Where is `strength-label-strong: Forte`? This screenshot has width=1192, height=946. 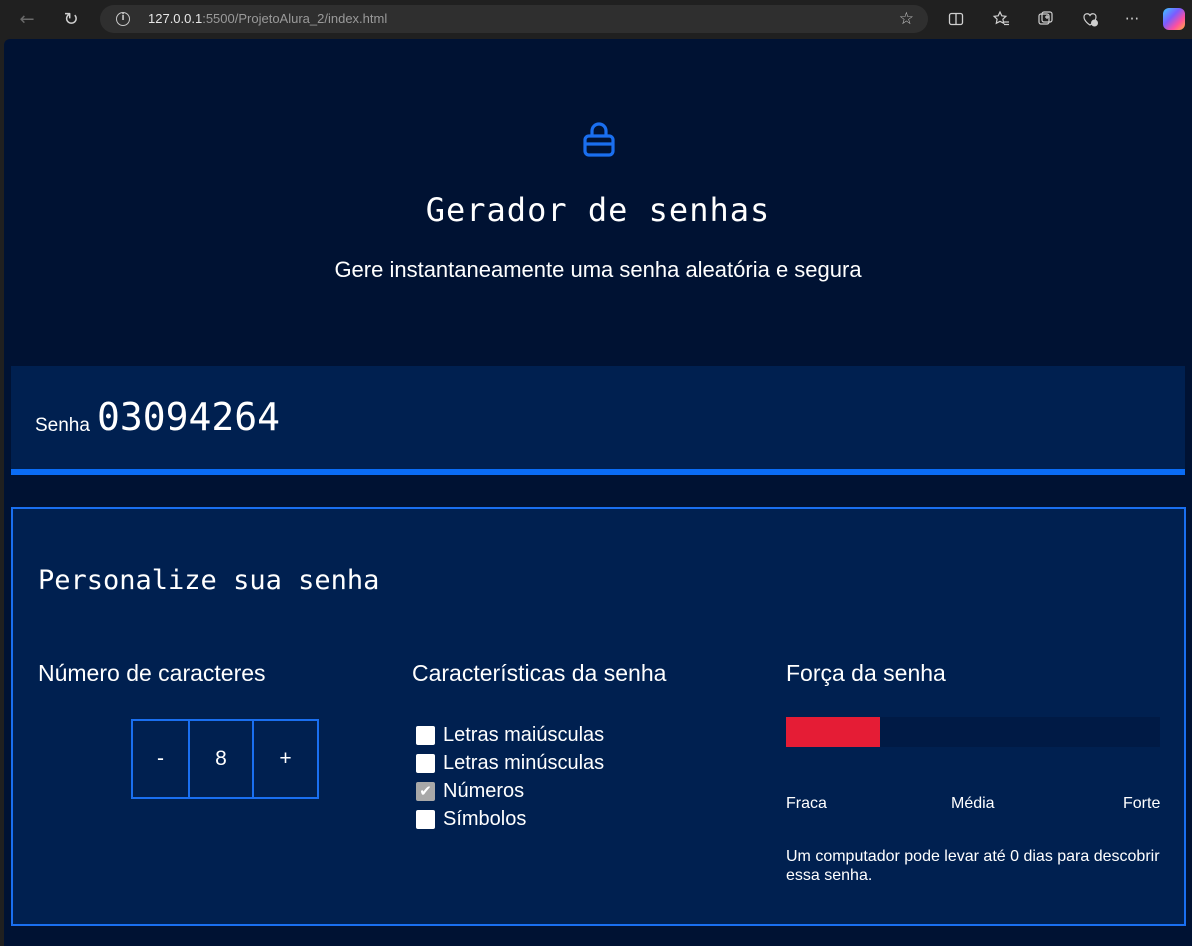 strength-label-strong: Forte is located at coordinates (1142, 803).